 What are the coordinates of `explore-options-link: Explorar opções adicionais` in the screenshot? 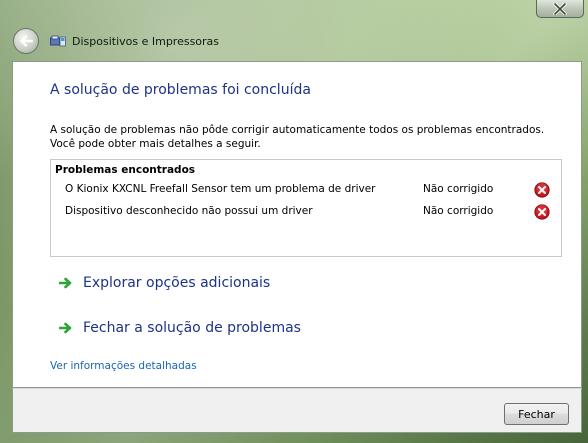 It's located at (164, 283).